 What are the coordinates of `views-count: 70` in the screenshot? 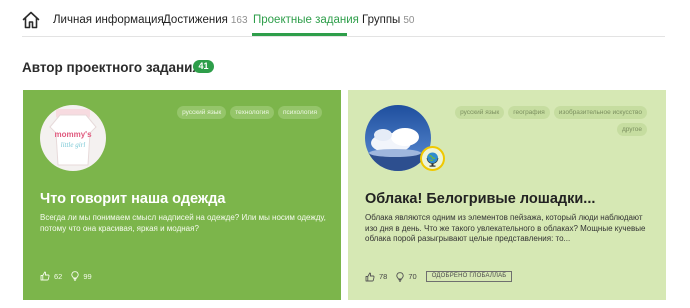 It's located at (412, 276).